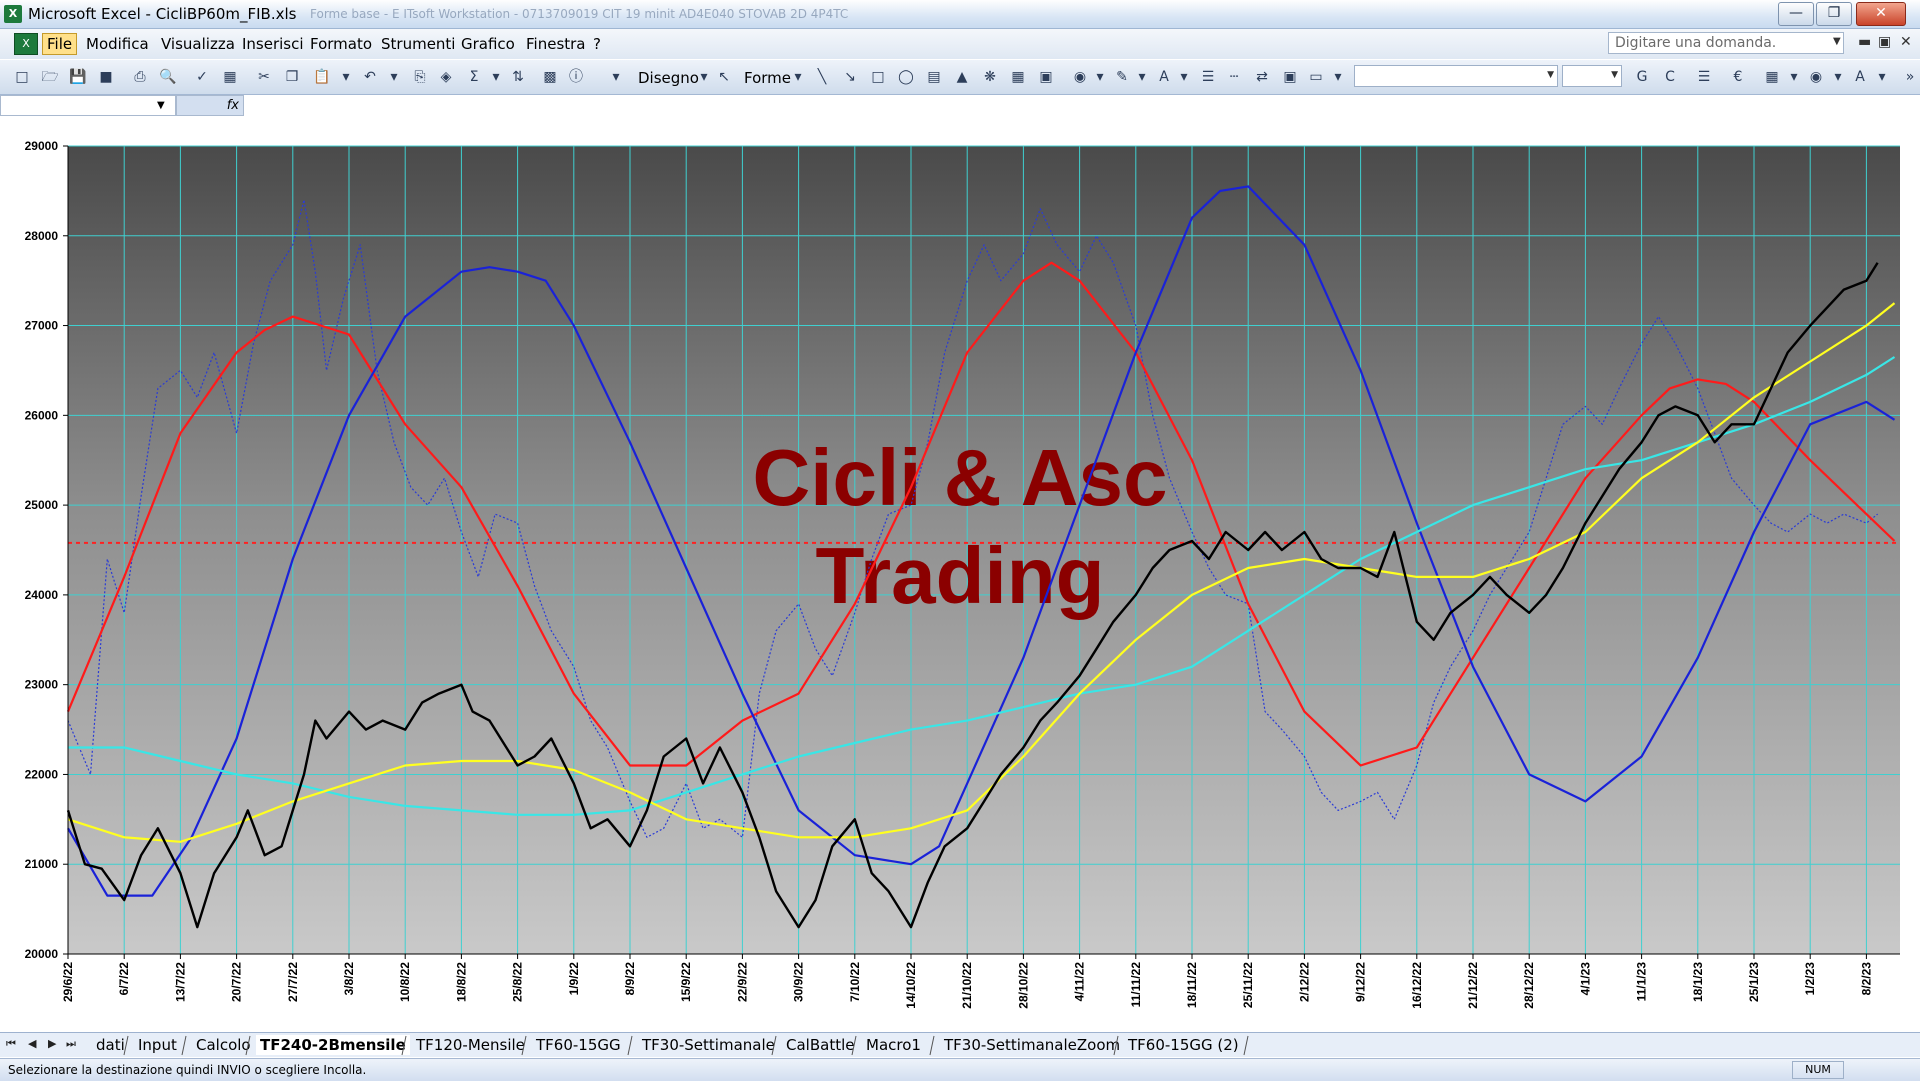 This screenshot has height=1081, width=1920. I want to click on x-tick-label: 28/10/22, so click(1023, 985).